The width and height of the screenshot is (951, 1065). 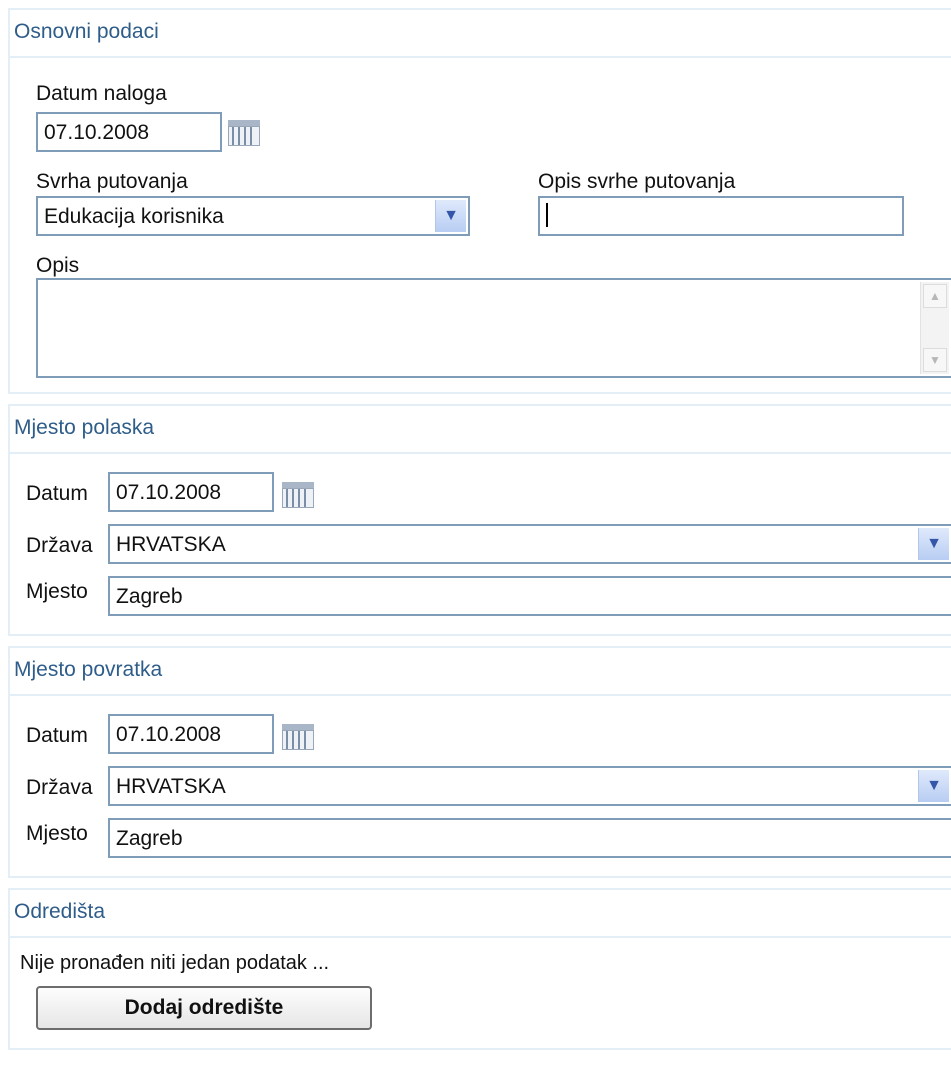 I want to click on povratak-datum-label: Datum, so click(x=57, y=735).